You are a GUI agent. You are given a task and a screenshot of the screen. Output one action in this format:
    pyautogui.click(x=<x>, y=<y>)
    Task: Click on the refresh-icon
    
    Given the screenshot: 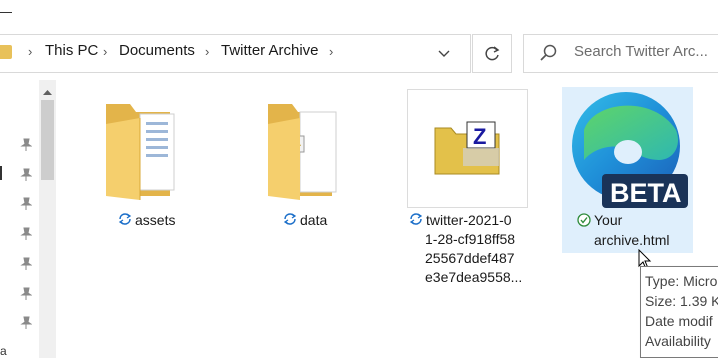 What is the action you would take?
    pyautogui.click(x=492, y=52)
    